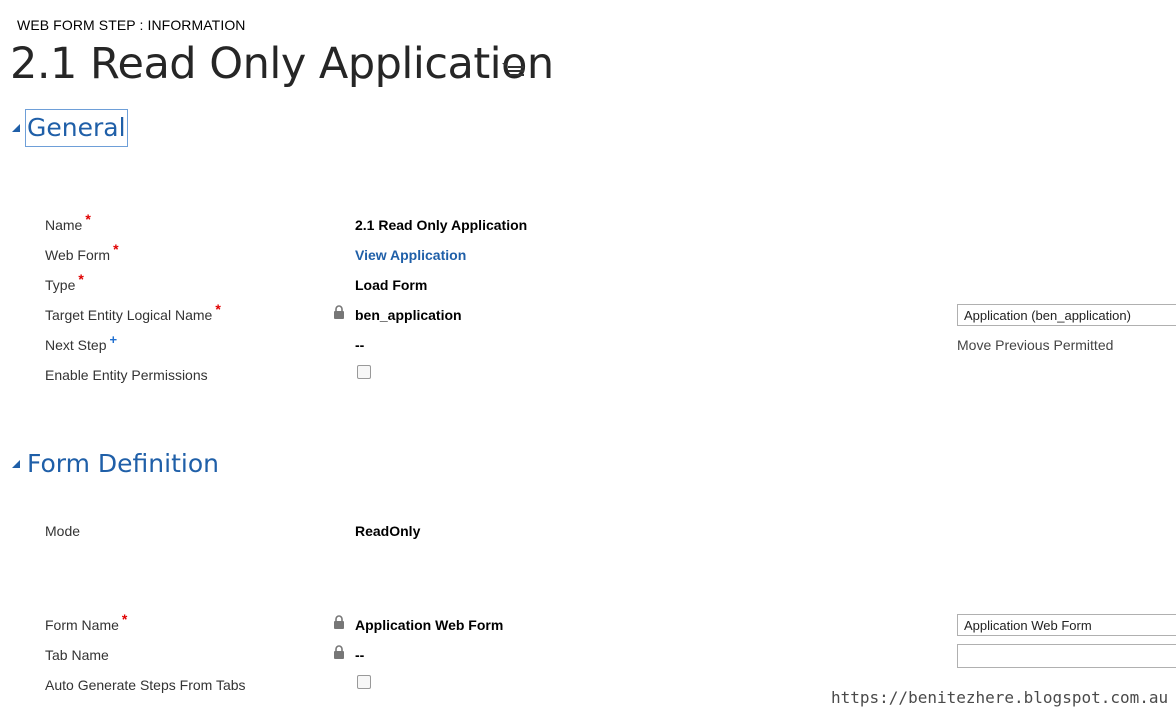  Describe the element at coordinates (68, 222) in the screenshot. I see `field-label-name: Name *` at that location.